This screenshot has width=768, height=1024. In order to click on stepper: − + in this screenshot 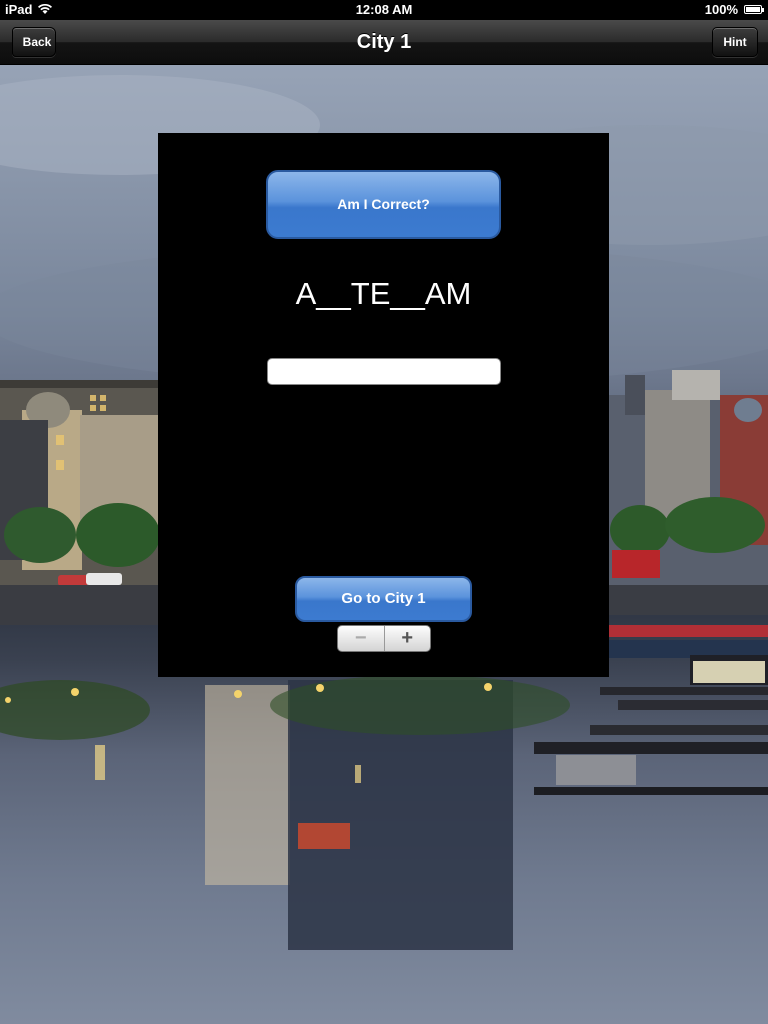, I will do `click(384, 638)`.